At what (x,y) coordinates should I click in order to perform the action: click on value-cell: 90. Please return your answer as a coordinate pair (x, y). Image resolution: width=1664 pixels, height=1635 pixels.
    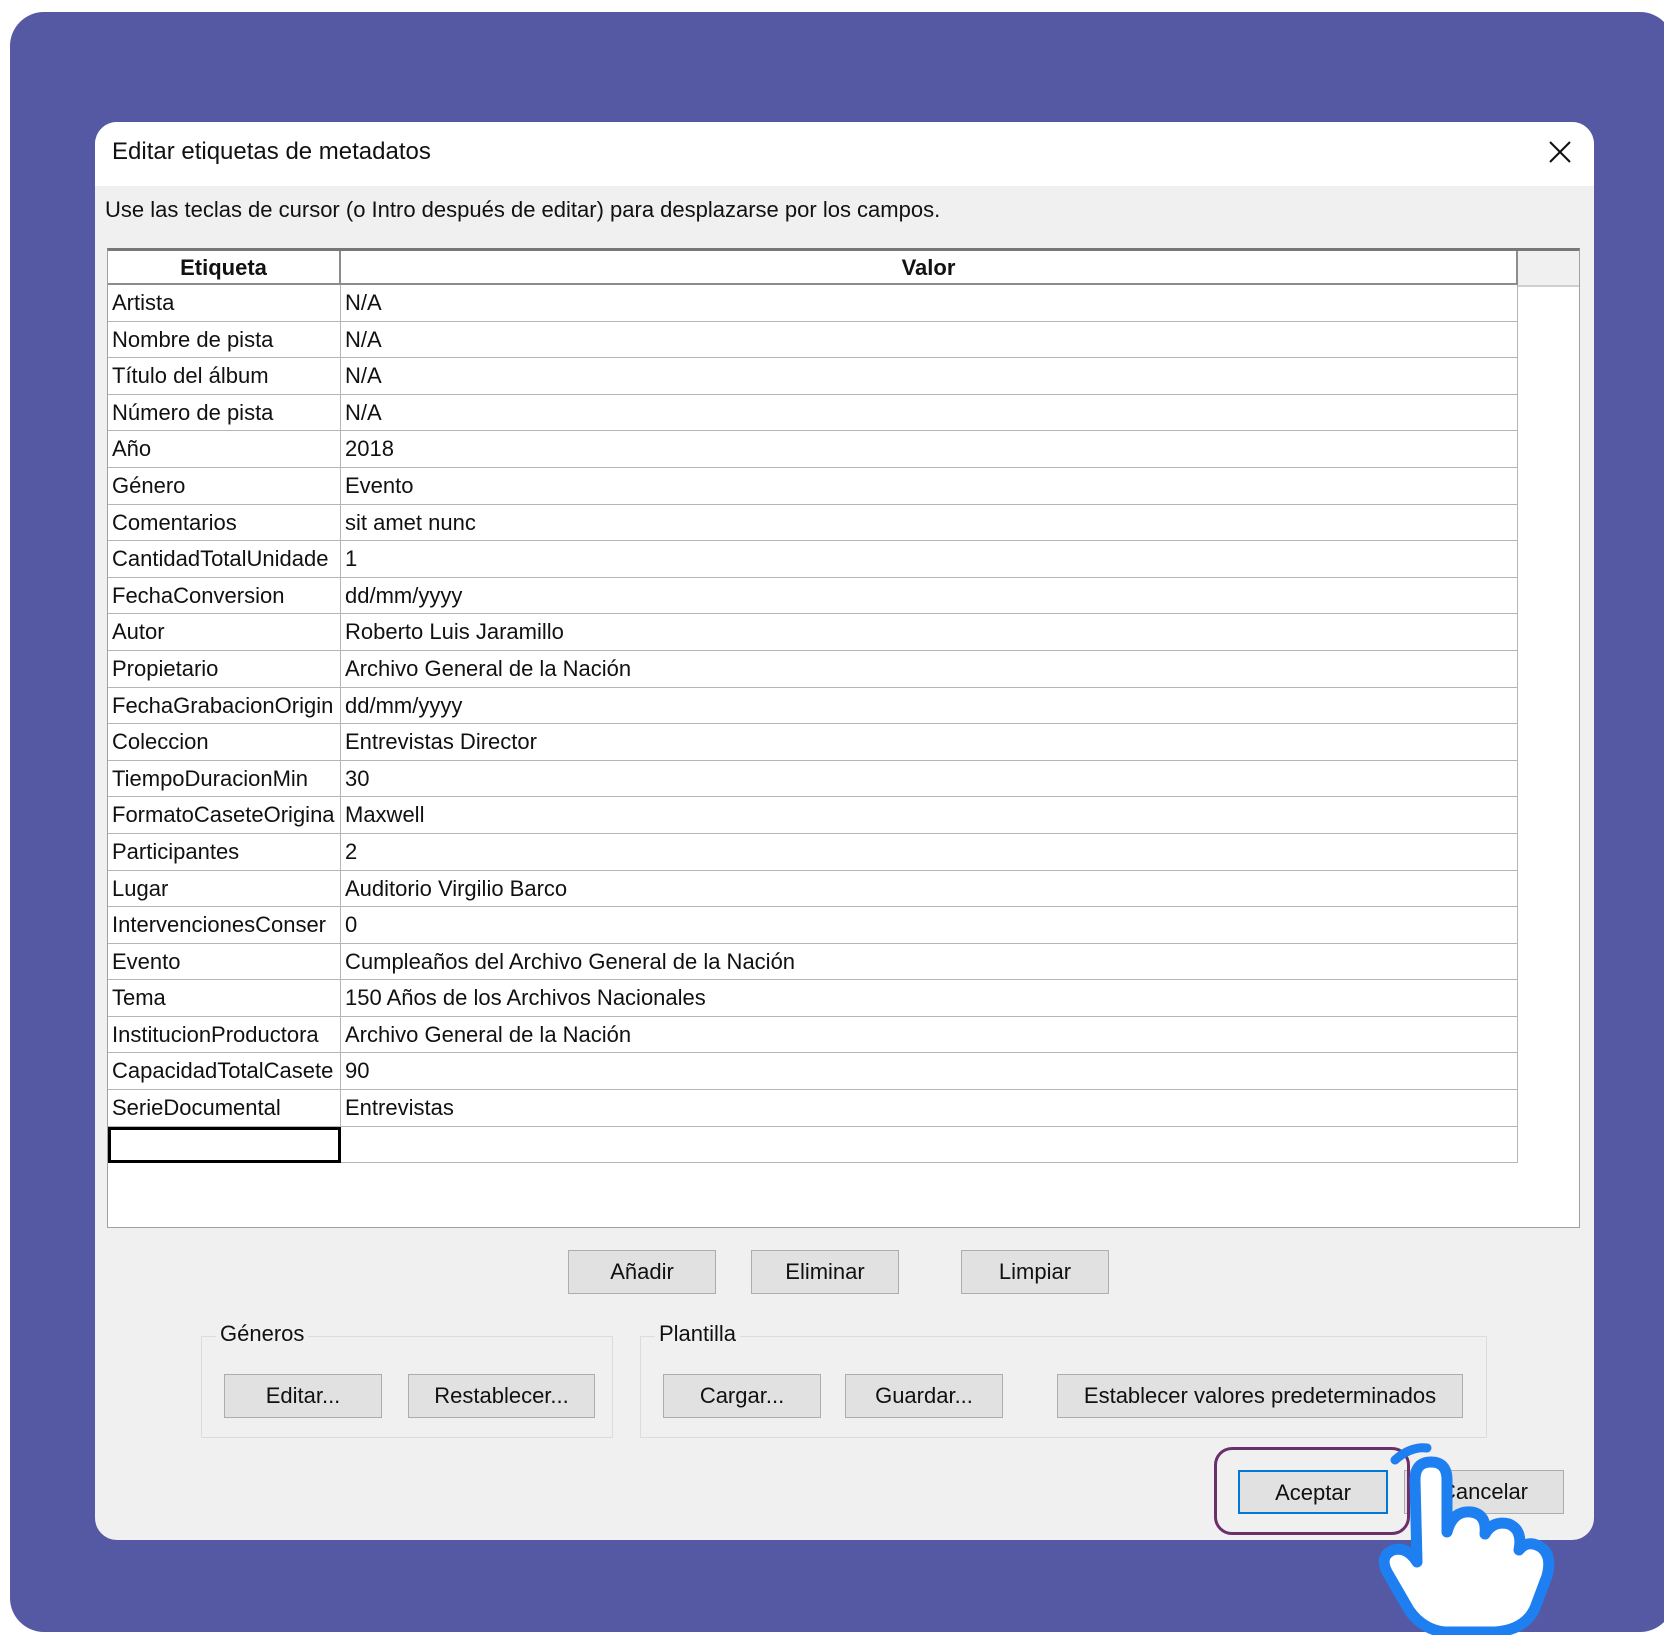
    Looking at the image, I should click on (929, 1072).